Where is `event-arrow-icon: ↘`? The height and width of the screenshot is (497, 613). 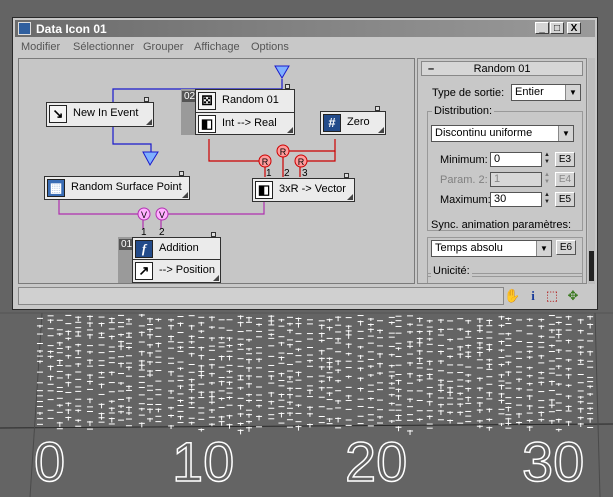
event-arrow-icon: ↘ is located at coordinates (58, 114).